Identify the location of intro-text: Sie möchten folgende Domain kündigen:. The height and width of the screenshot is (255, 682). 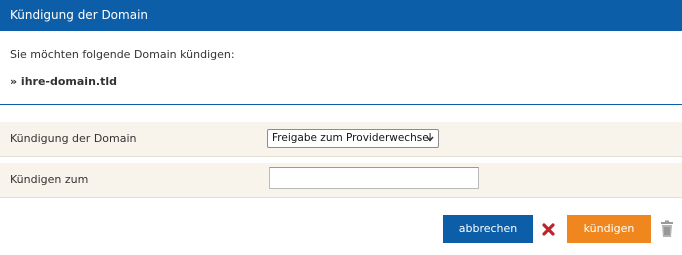
(122, 54).